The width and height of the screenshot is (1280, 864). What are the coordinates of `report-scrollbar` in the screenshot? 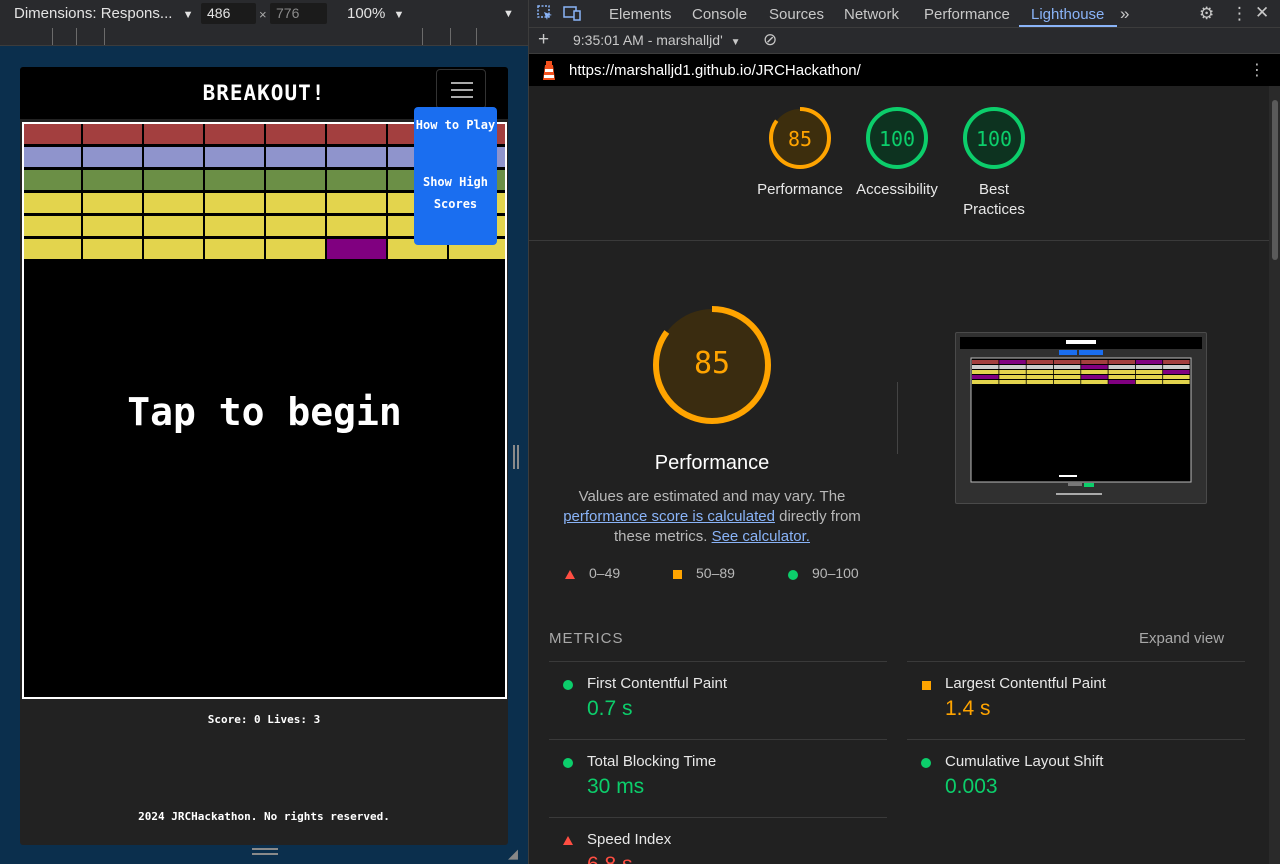 It's located at (1274, 475).